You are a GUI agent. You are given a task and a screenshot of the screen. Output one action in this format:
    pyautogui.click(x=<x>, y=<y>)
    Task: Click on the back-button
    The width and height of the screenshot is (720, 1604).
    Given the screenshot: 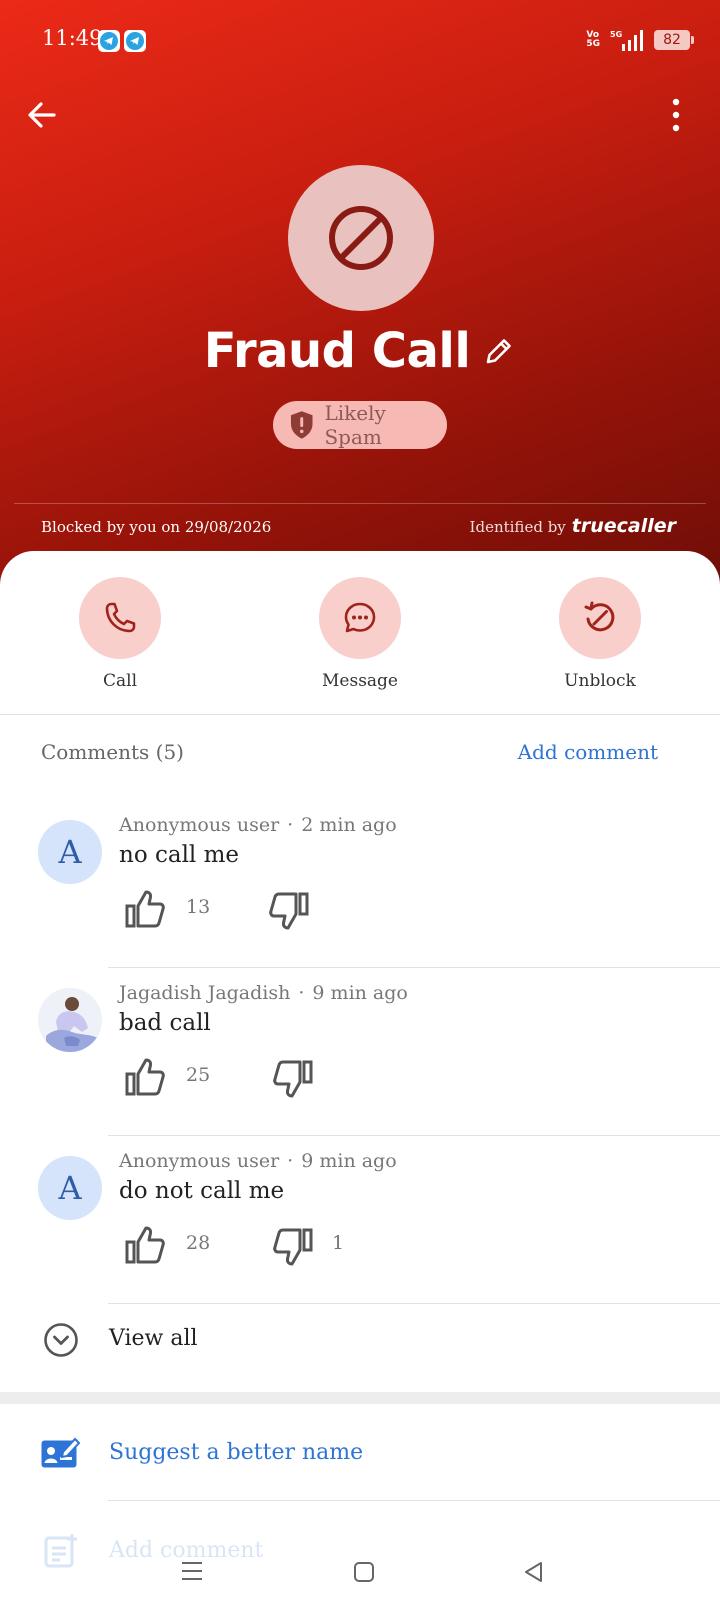 What is the action you would take?
    pyautogui.click(x=42, y=115)
    